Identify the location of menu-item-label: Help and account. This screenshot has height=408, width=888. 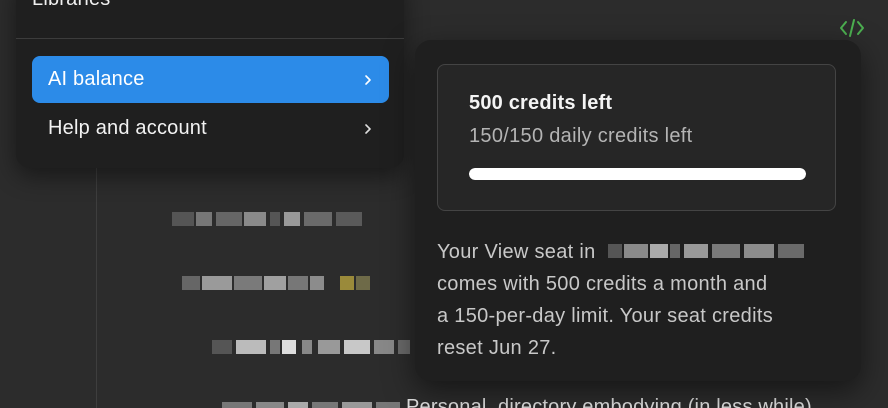
(127, 128).